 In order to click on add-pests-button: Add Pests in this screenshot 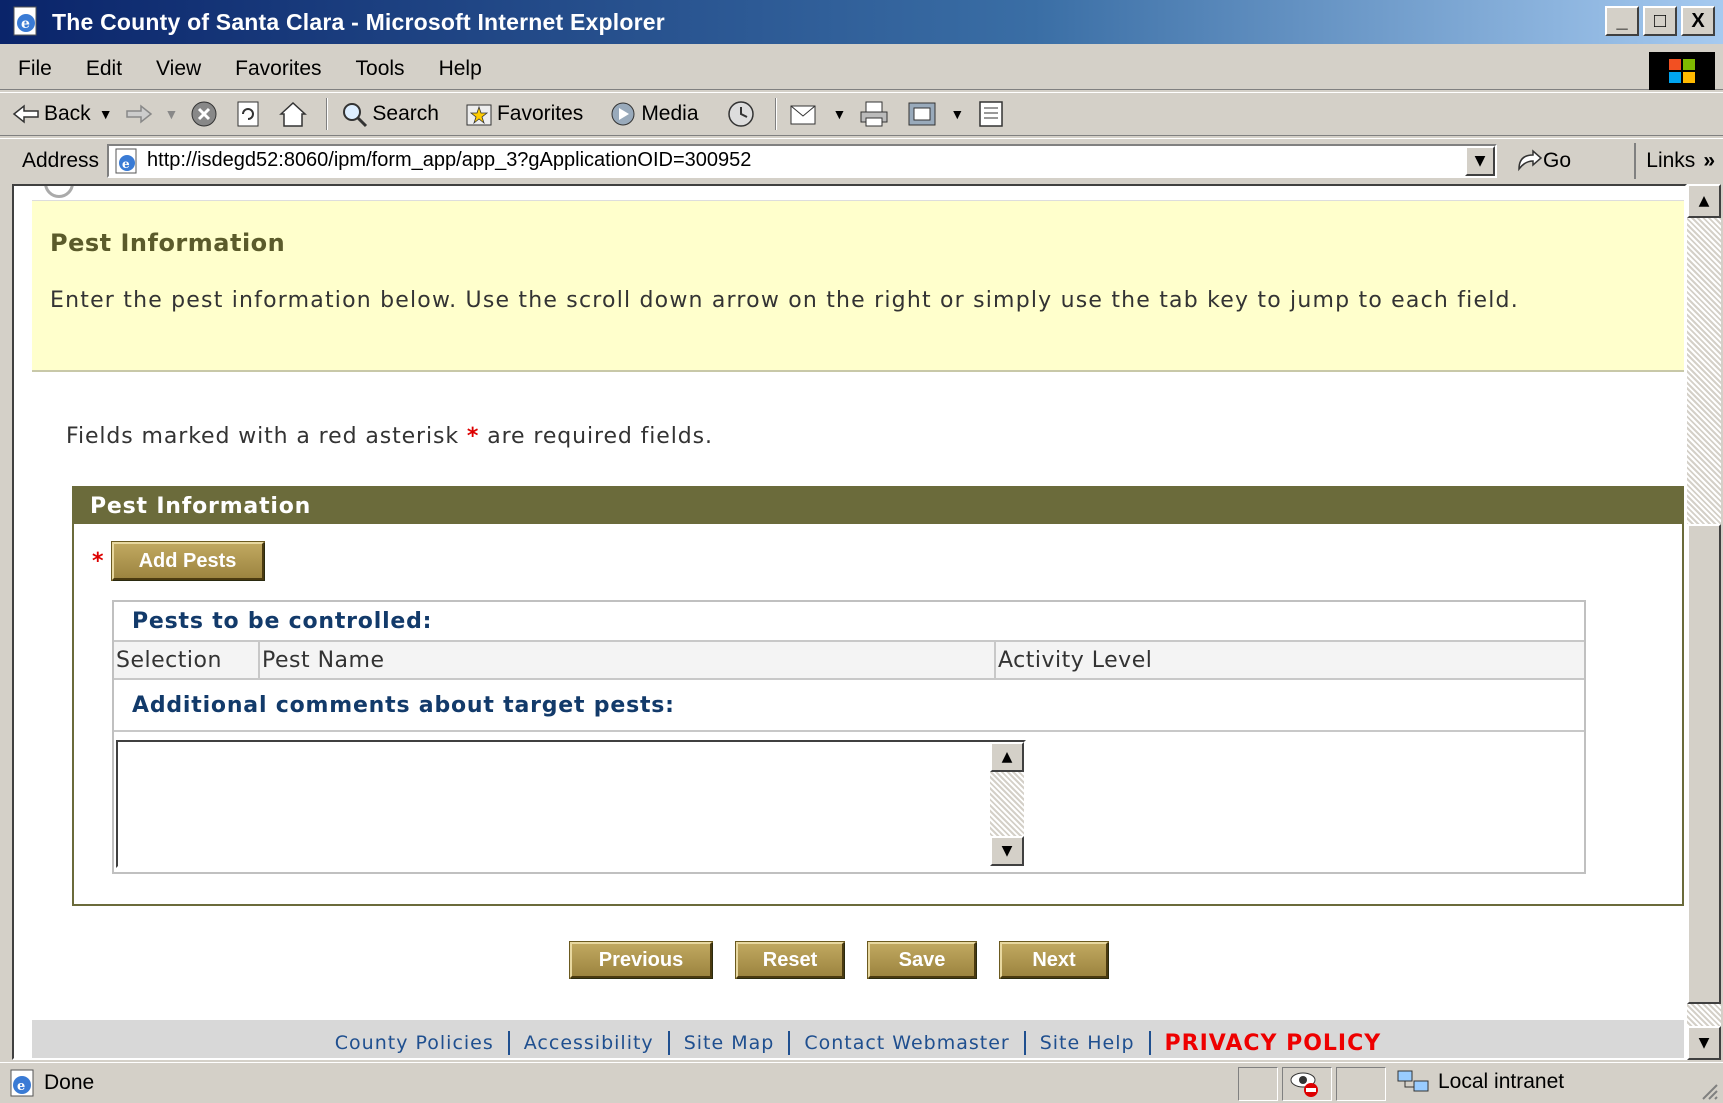, I will do `click(187, 561)`.